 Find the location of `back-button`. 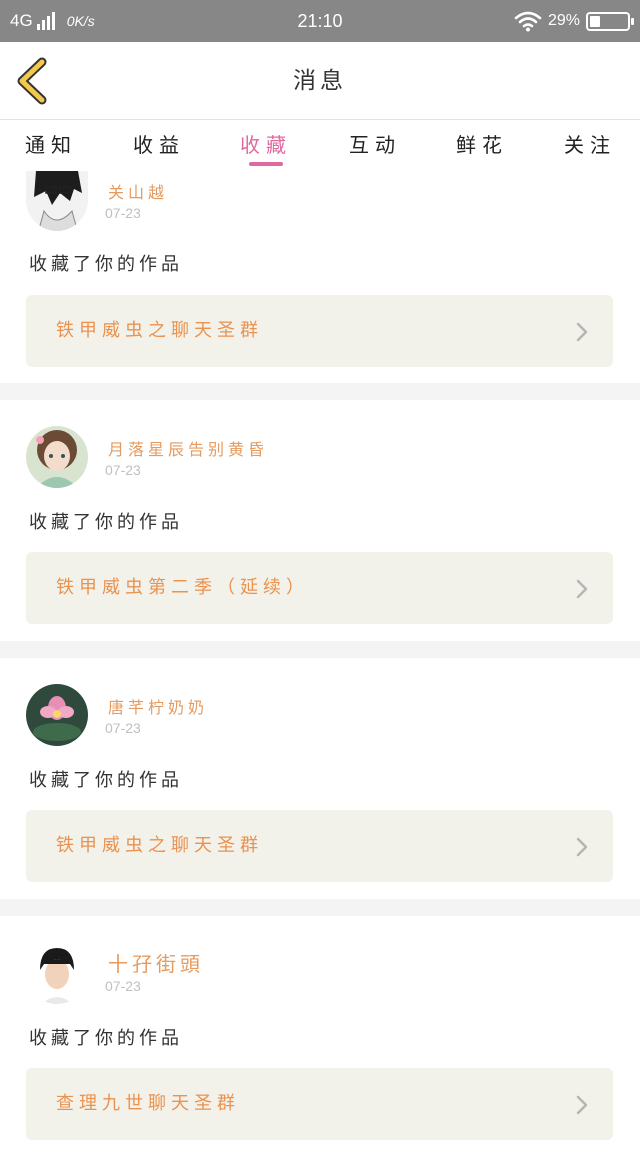

back-button is located at coordinates (34, 81).